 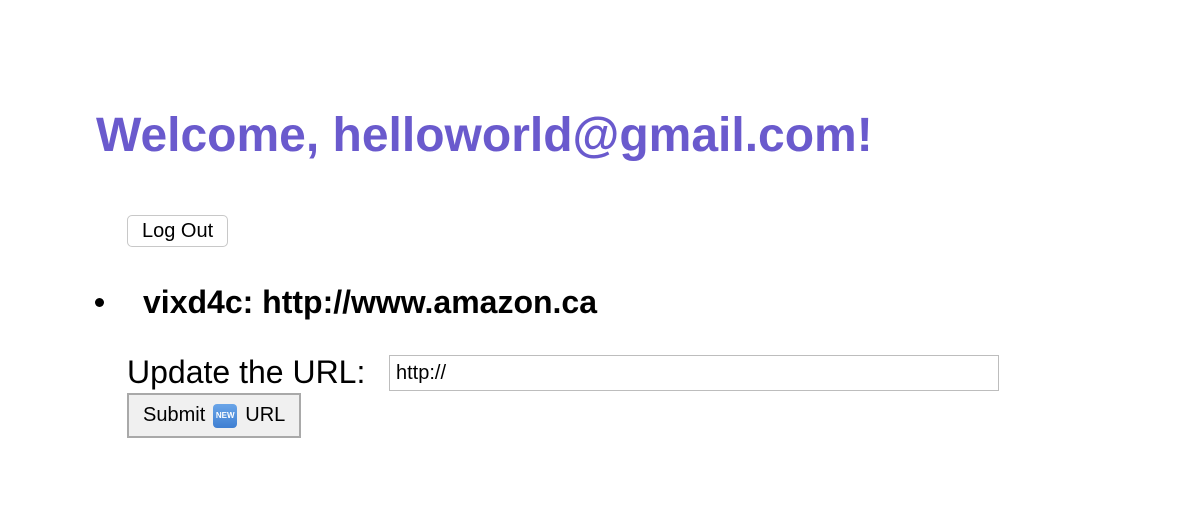 What do you see at coordinates (694, 373) in the screenshot?
I see `url-input` at bounding box center [694, 373].